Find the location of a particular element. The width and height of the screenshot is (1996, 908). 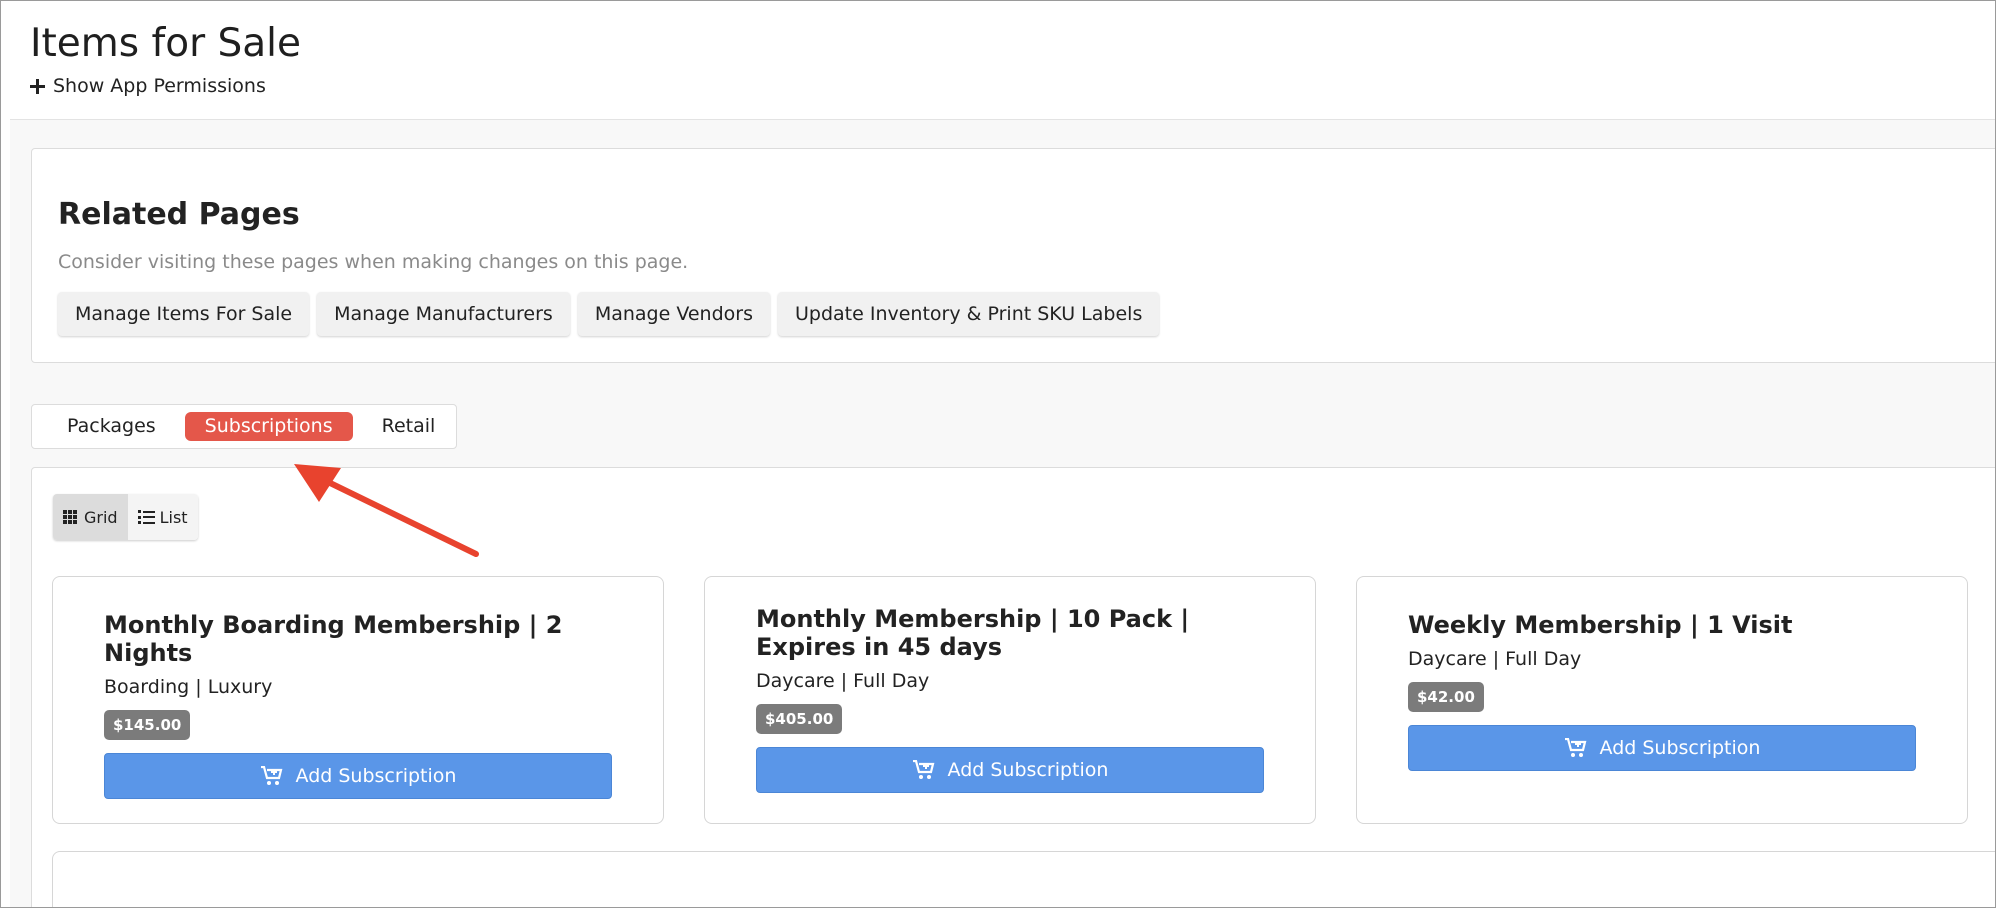

subscription-title: Weekly Membership | 1 Visit is located at coordinates (1600, 625).